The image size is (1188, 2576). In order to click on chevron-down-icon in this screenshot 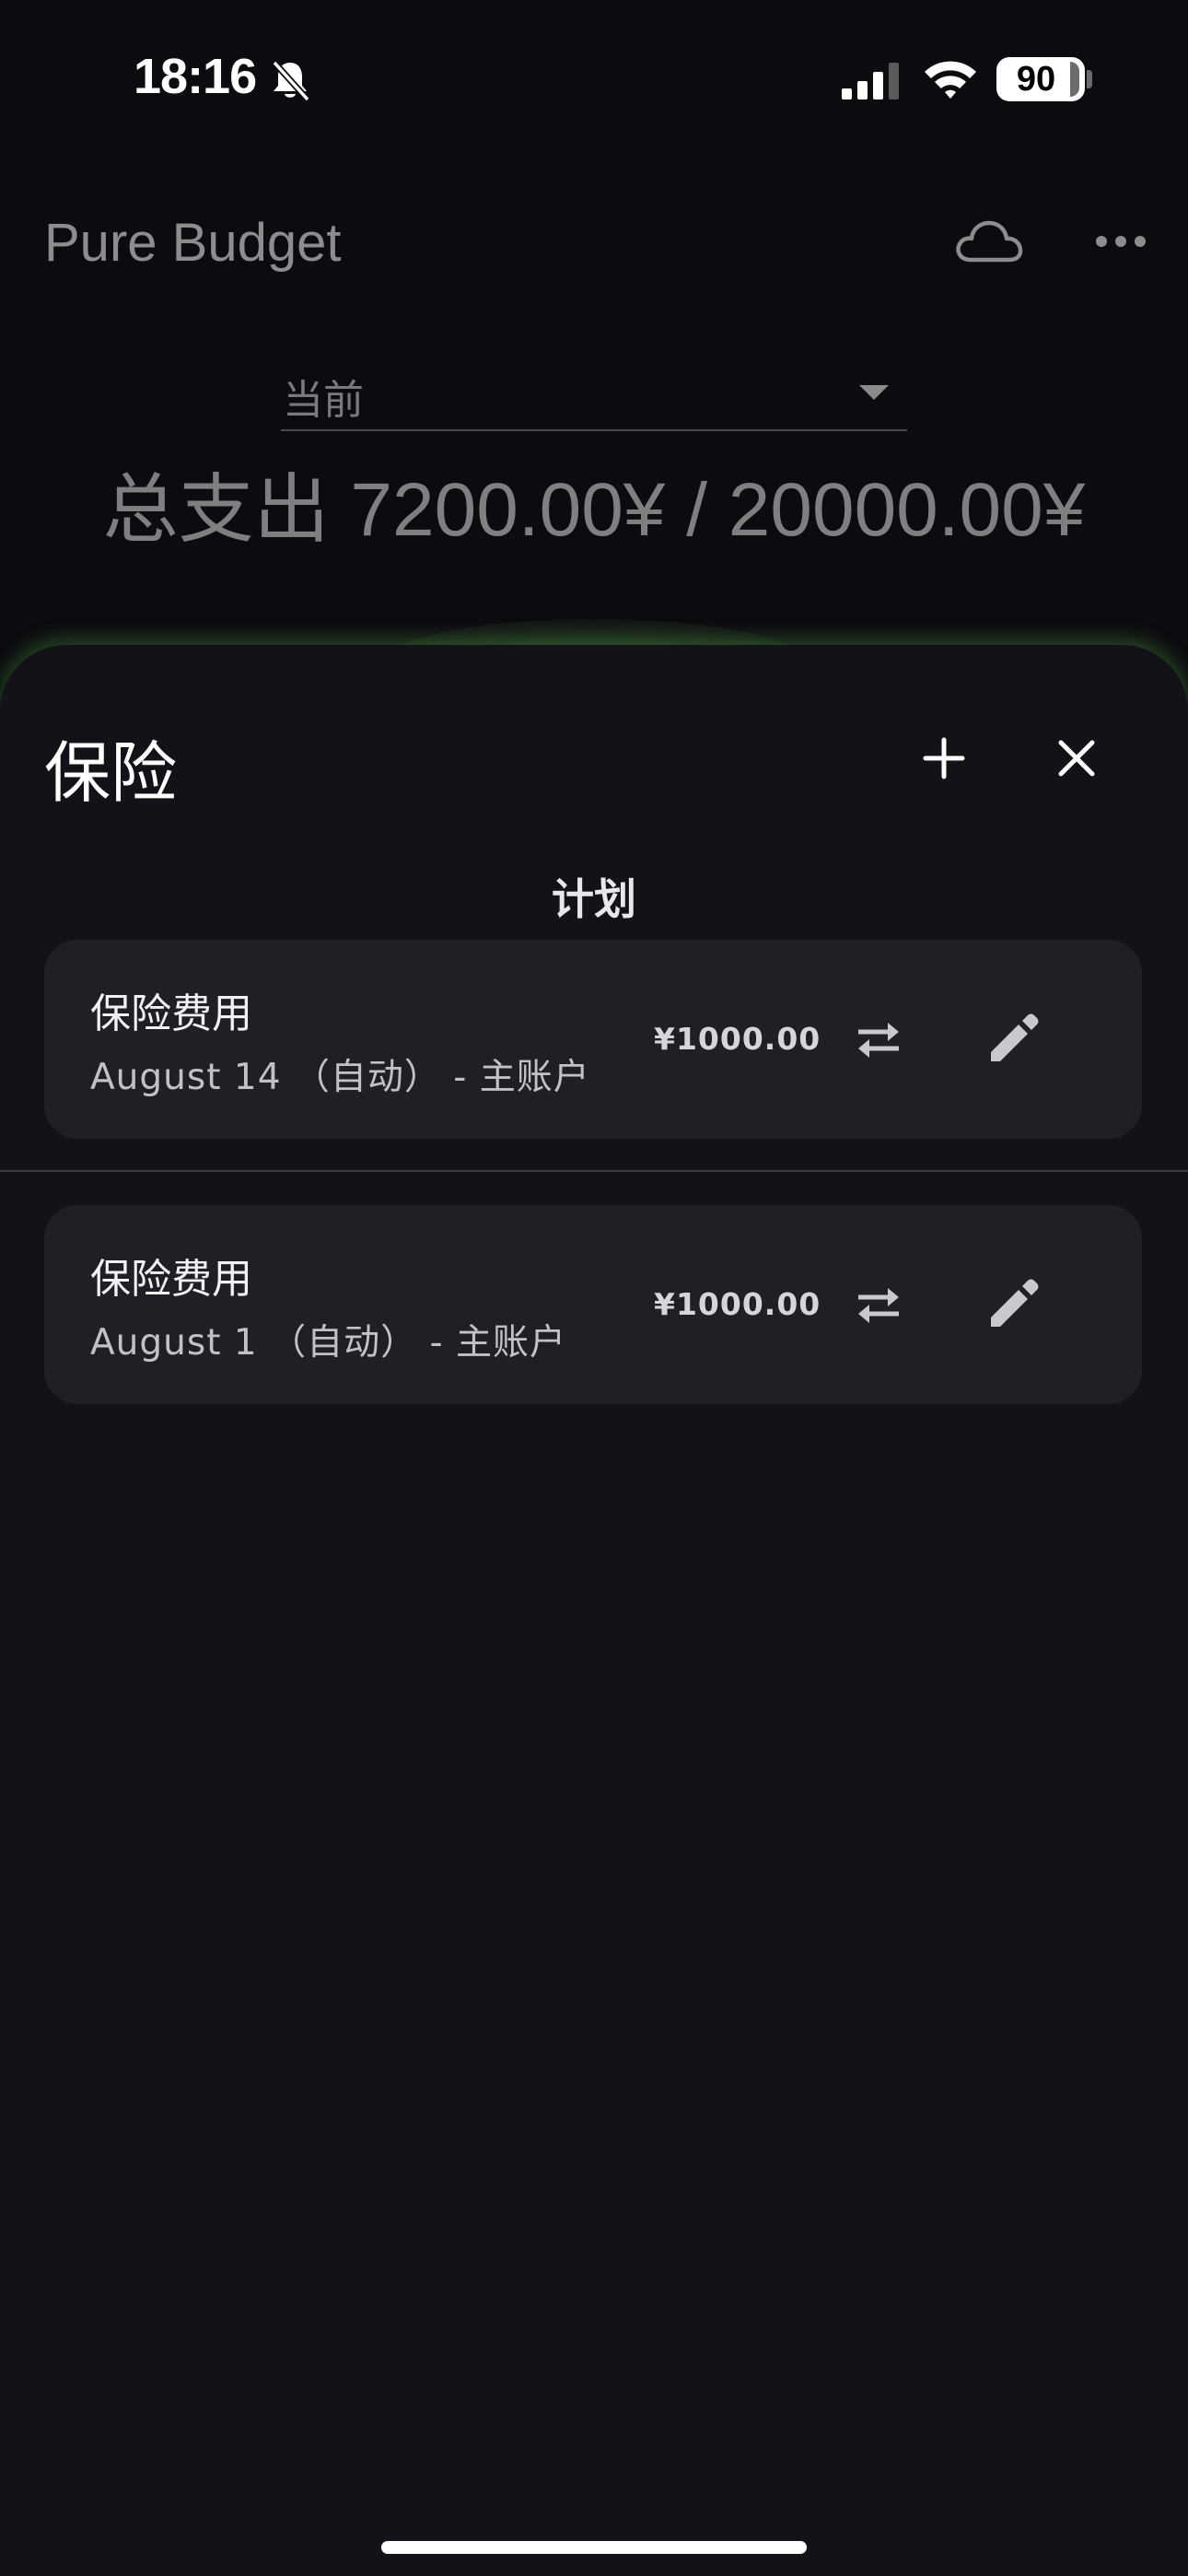, I will do `click(874, 392)`.